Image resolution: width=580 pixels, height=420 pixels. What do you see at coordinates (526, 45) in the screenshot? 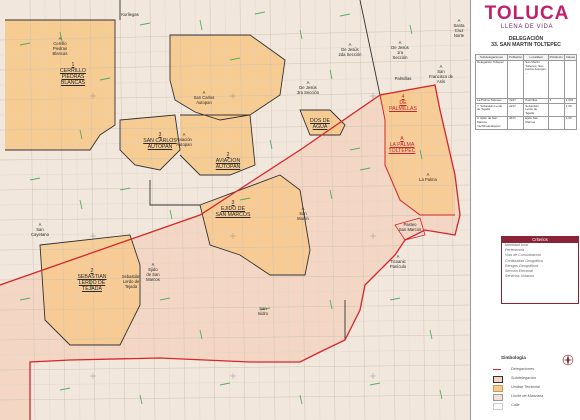
I see `delegation-name: 33. SAN MARTIN TOLTEPEC` at bounding box center [526, 45].